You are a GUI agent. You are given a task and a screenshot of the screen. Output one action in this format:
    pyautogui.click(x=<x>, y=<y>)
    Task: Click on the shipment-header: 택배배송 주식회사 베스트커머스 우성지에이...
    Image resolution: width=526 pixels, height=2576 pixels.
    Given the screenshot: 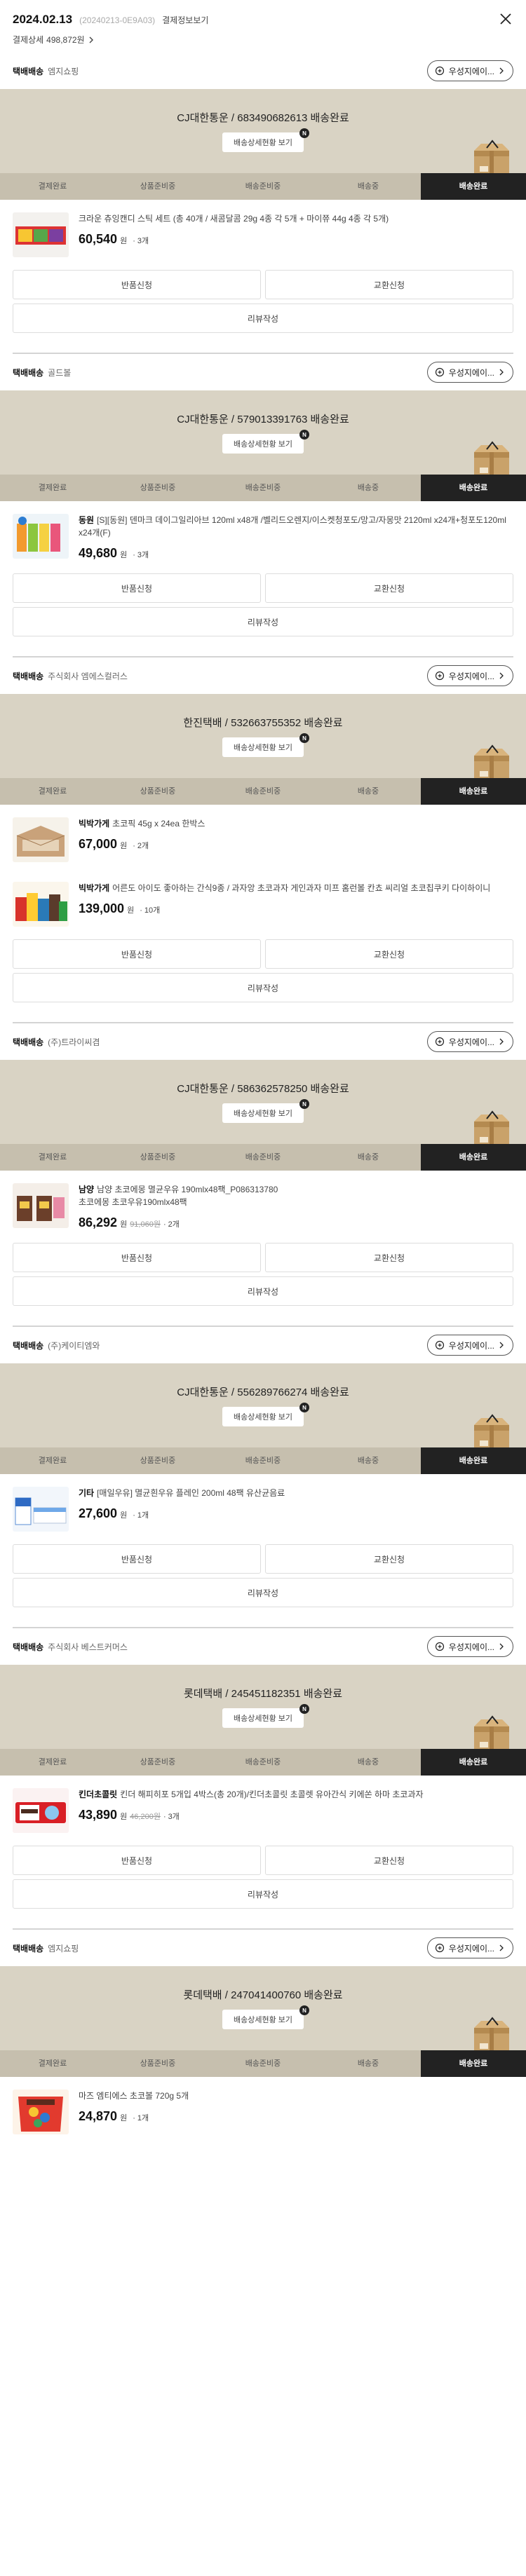 What is the action you would take?
    pyautogui.click(x=263, y=1646)
    